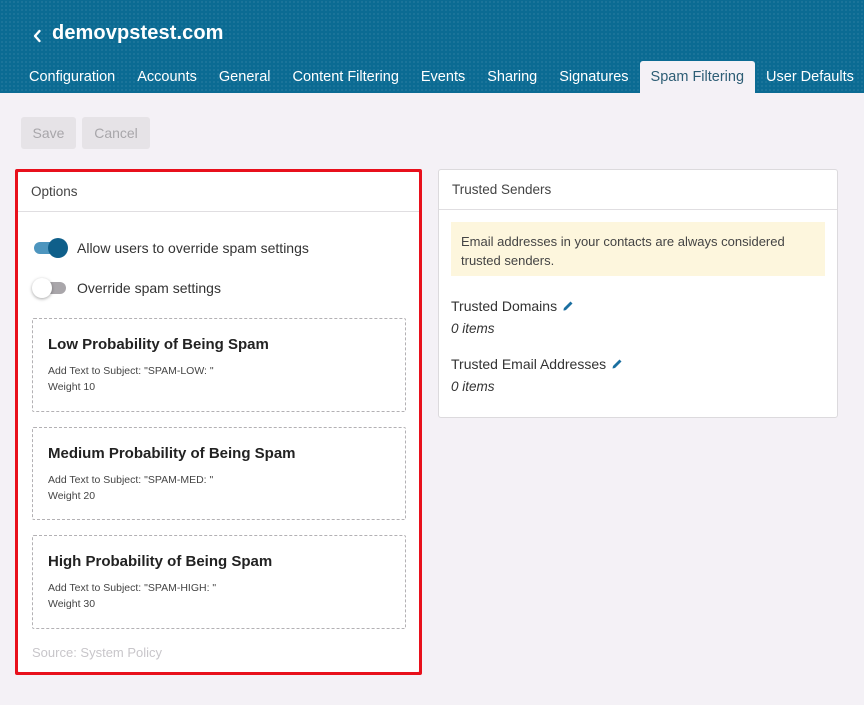 The height and width of the screenshot is (705, 864). Describe the element at coordinates (131, 371) in the screenshot. I see `spam-level-subject: Add Text to Subject: "SPAM-LOW: "` at that location.